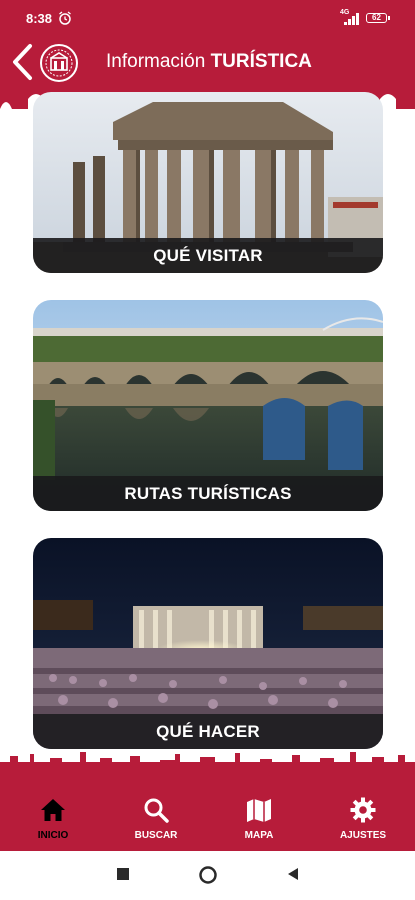  What do you see at coordinates (259, 810) in the screenshot?
I see `map-icon` at bounding box center [259, 810].